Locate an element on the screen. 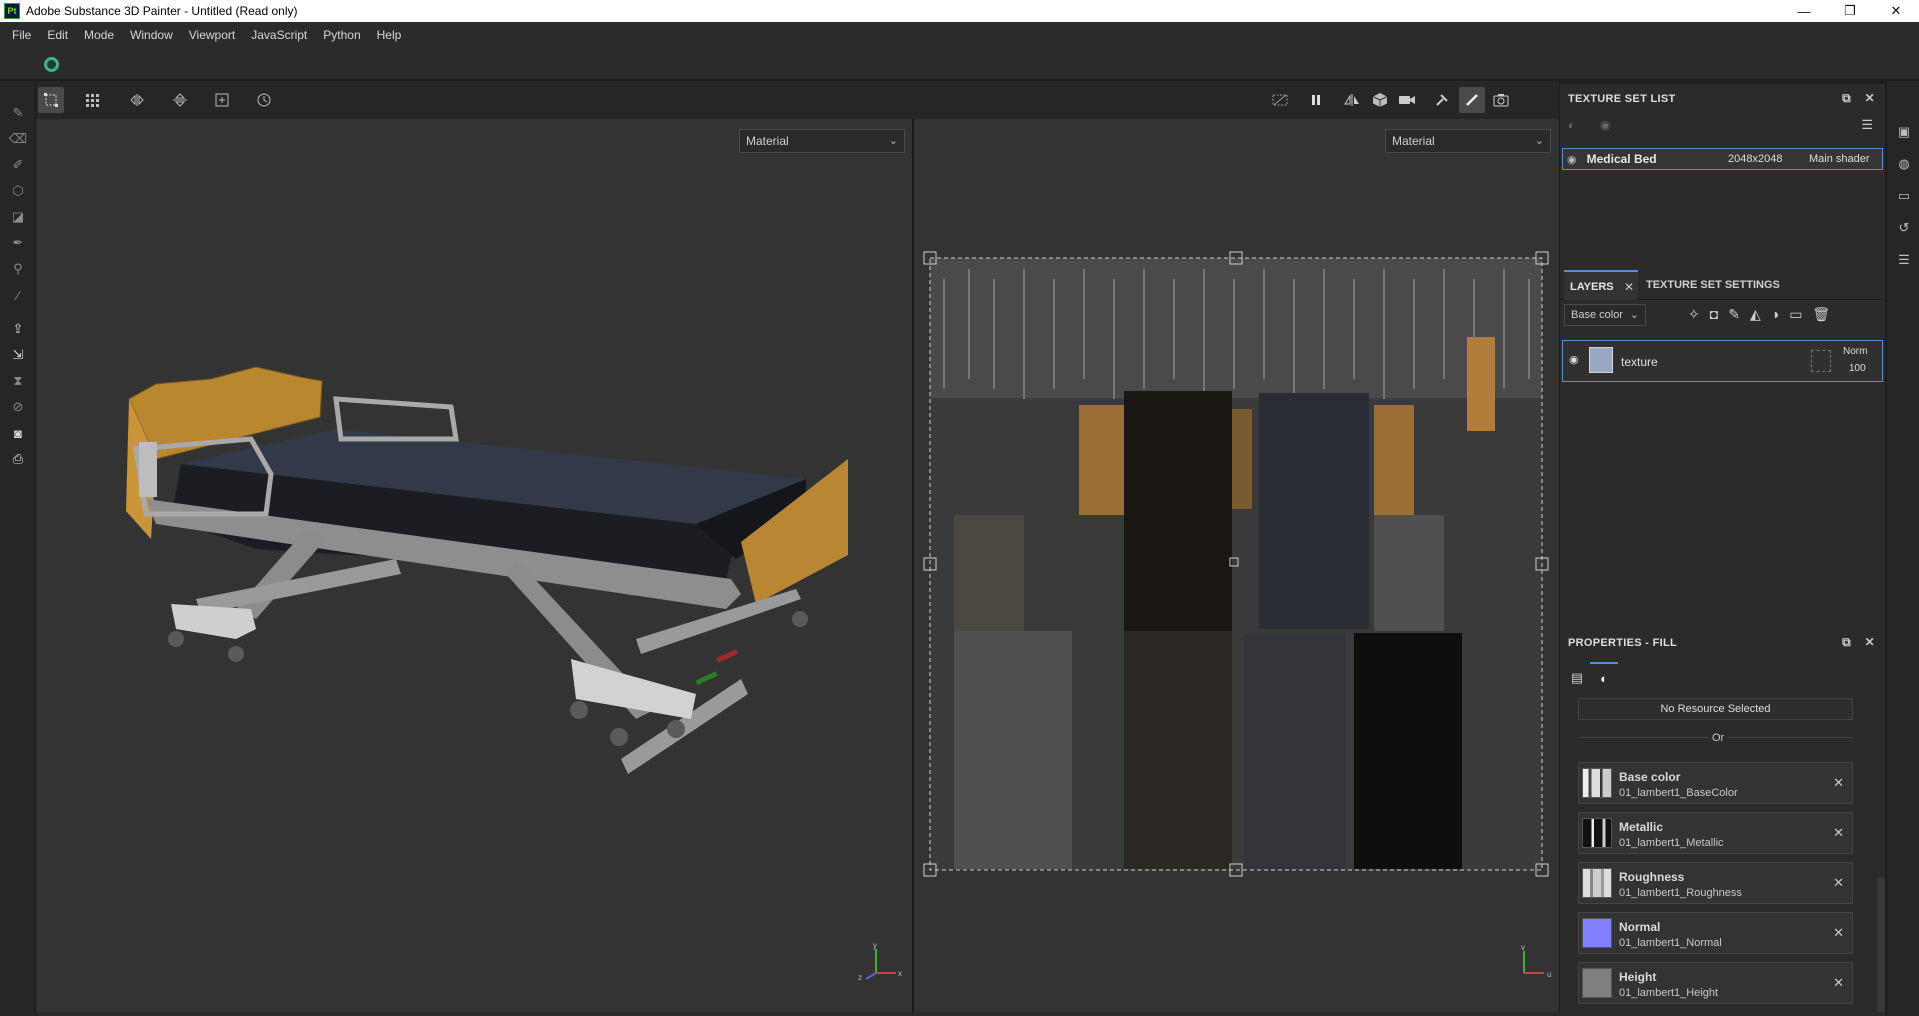 This screenshot has width=1919, height=1016. resource-slot-label: No Resource Selected is located at coordinates (1715, 709).